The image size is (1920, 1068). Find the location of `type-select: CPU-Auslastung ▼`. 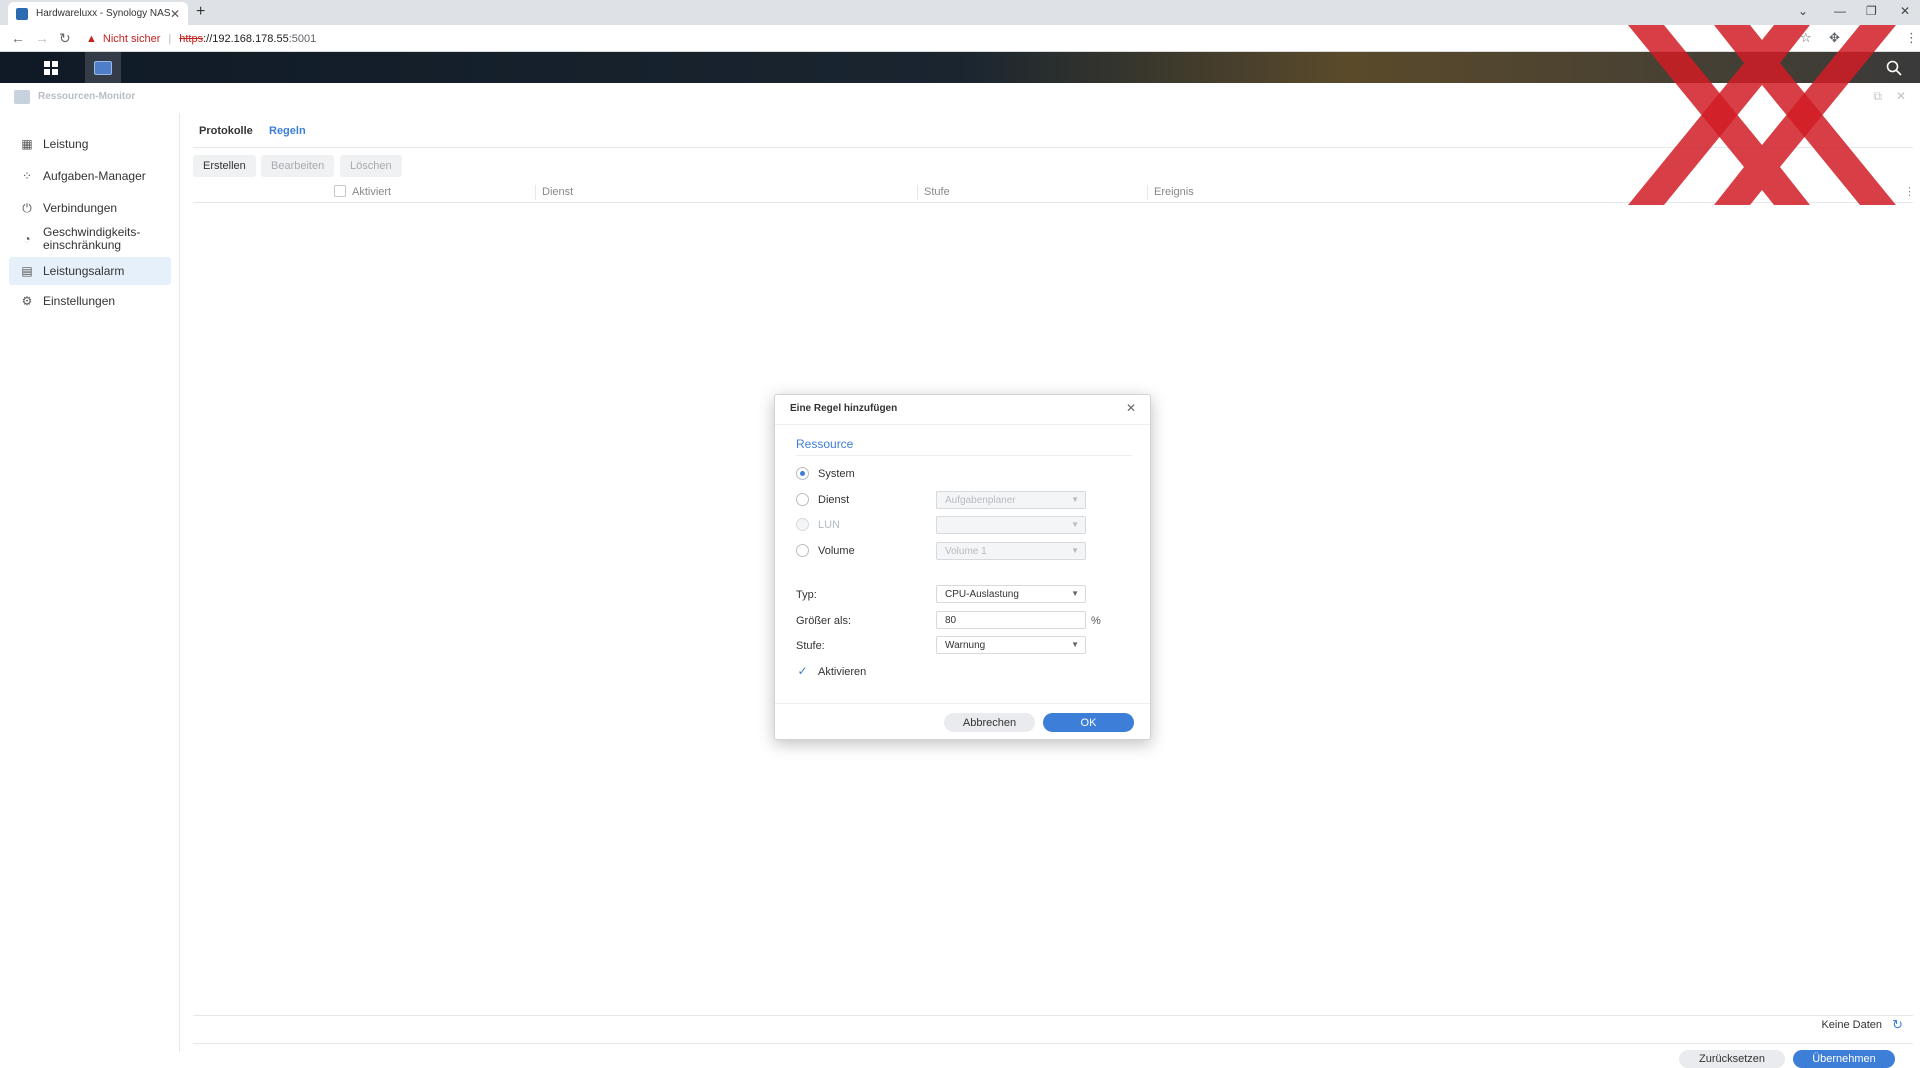

type-select: CPU-Auslastung ▼ is located at coordinates (1011, 594).